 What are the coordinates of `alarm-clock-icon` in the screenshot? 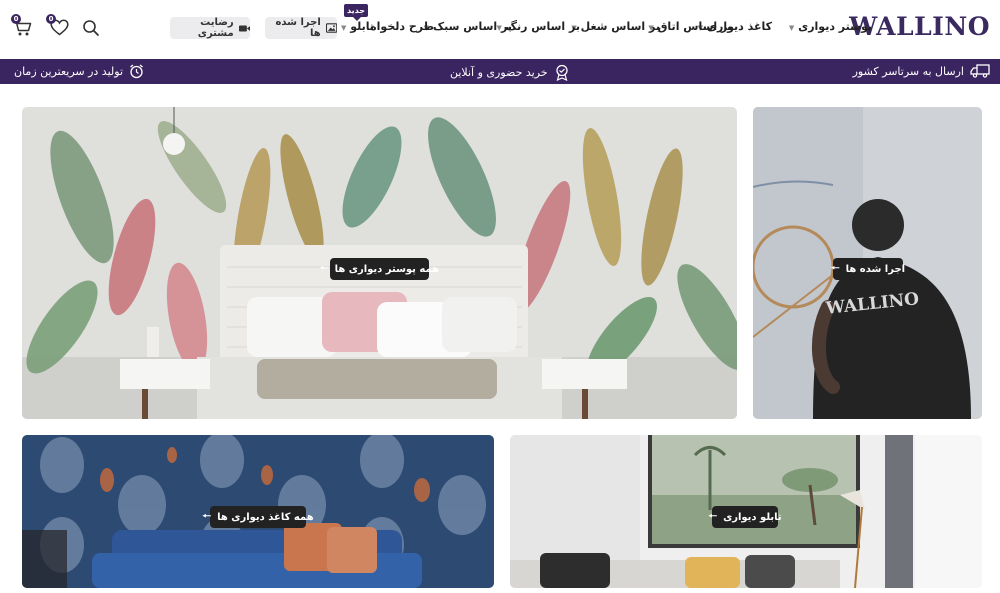 It's located at (136, 71).